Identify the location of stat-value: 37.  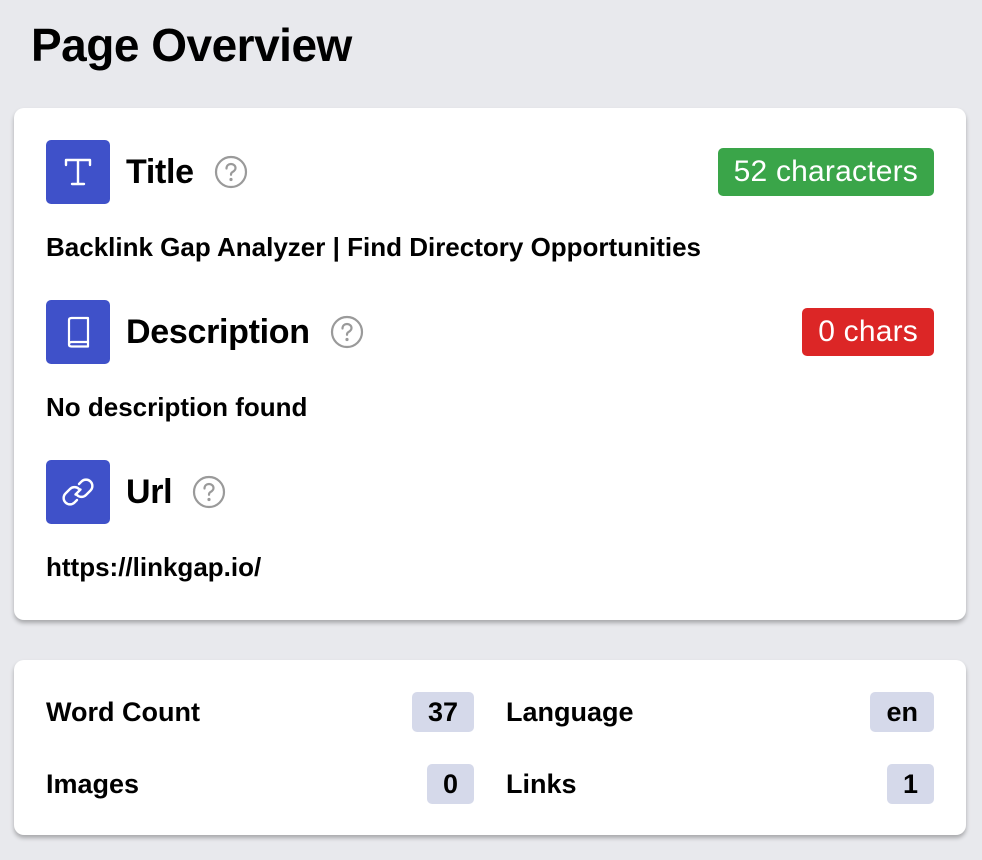
(442, 712).